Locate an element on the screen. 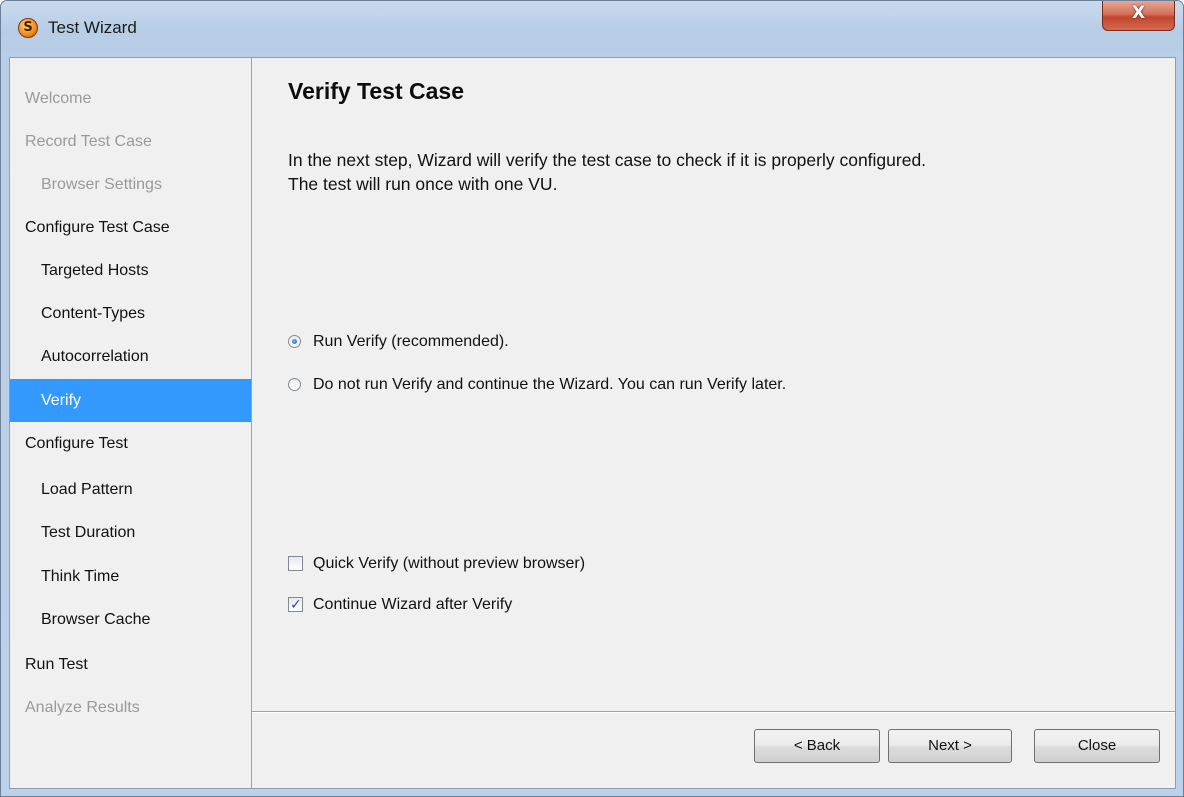 The height and width of the screenshot is (797, 1184). sidebar-item-label: Browser Cache is located at coordinates (96, 619).